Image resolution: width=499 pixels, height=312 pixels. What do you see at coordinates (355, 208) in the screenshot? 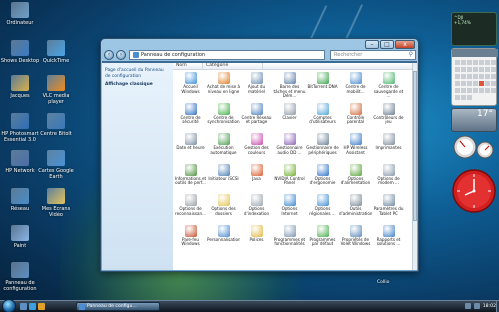
I see `control-panel-item: Outils d'administration` at bounding box center [355, 208].